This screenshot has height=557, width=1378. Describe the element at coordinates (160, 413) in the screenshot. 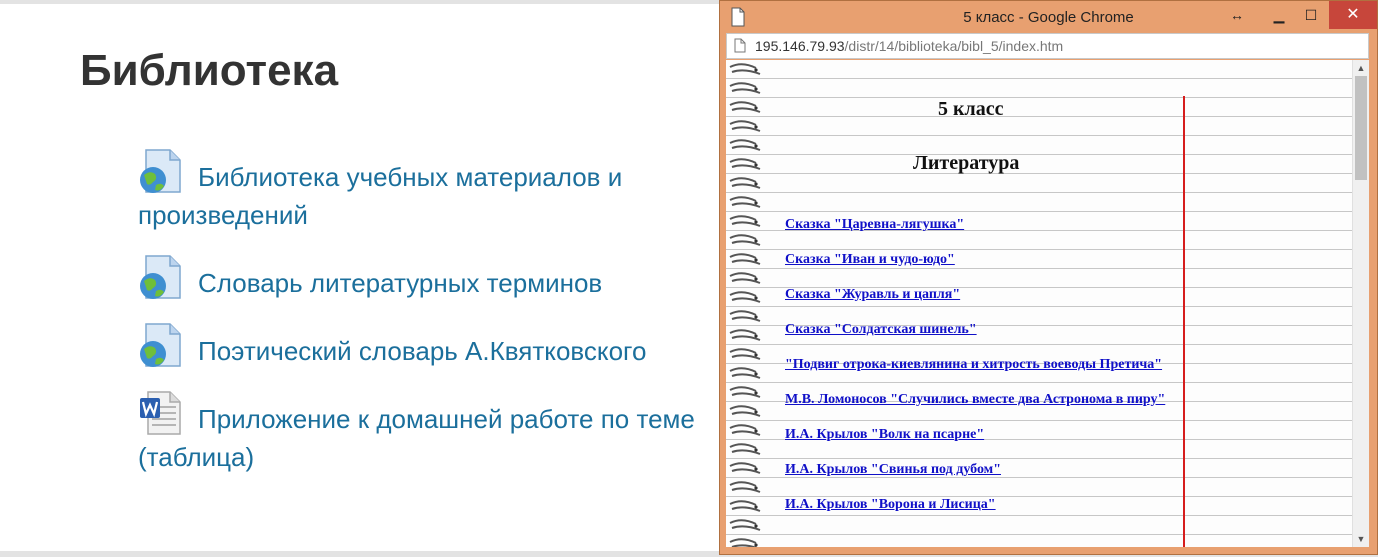

I see `word-document-icon` at that location.